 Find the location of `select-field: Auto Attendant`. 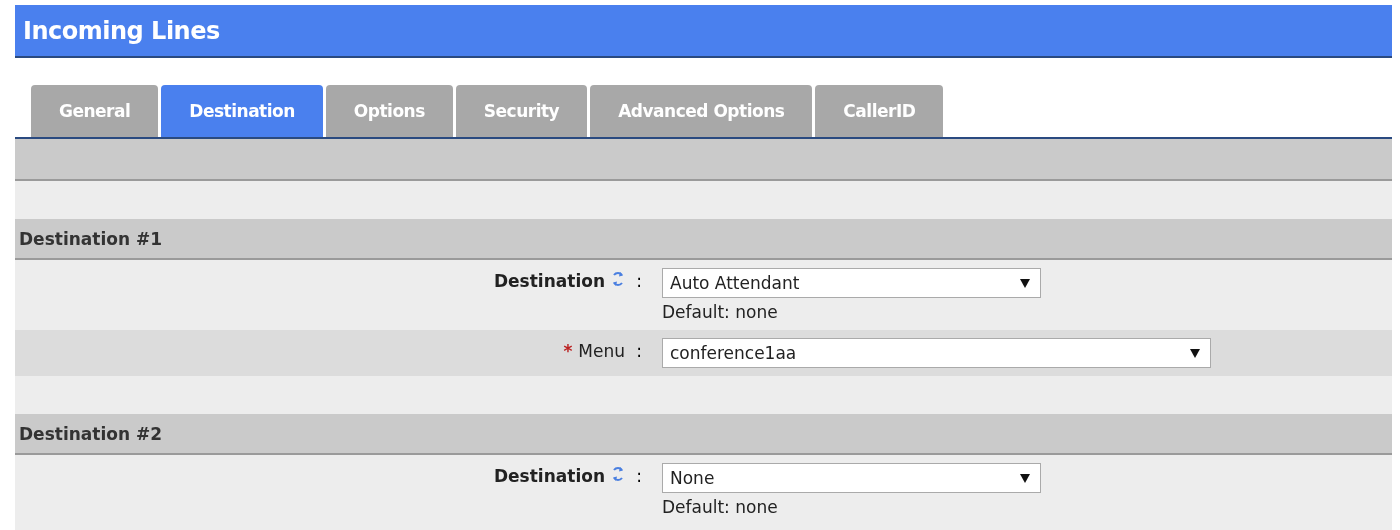

select-field: Auto Attendant is located at coordinates (851, 283).